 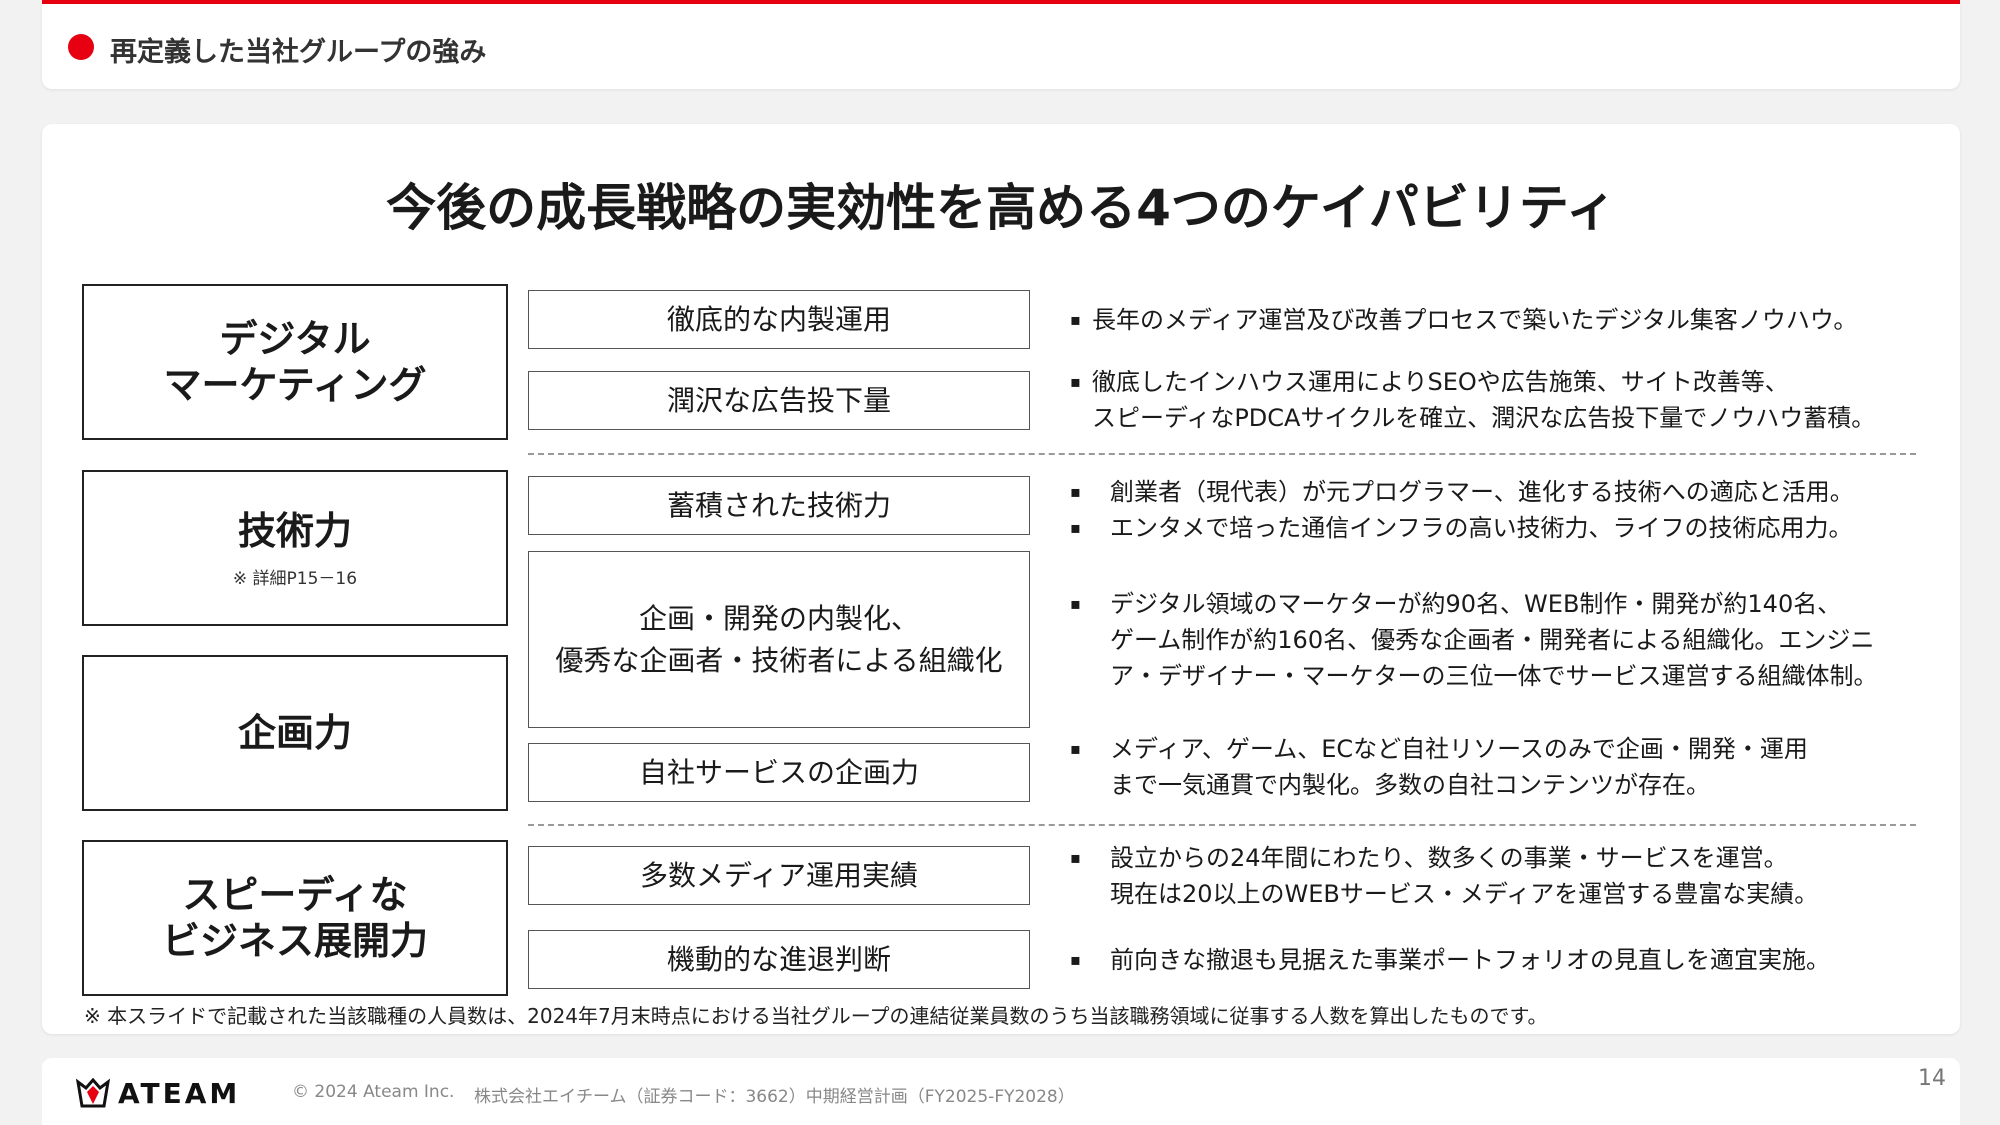 I want to click on capability-speedy-business: スピーディな ビジネス展開力, so click(x=295, y=918).